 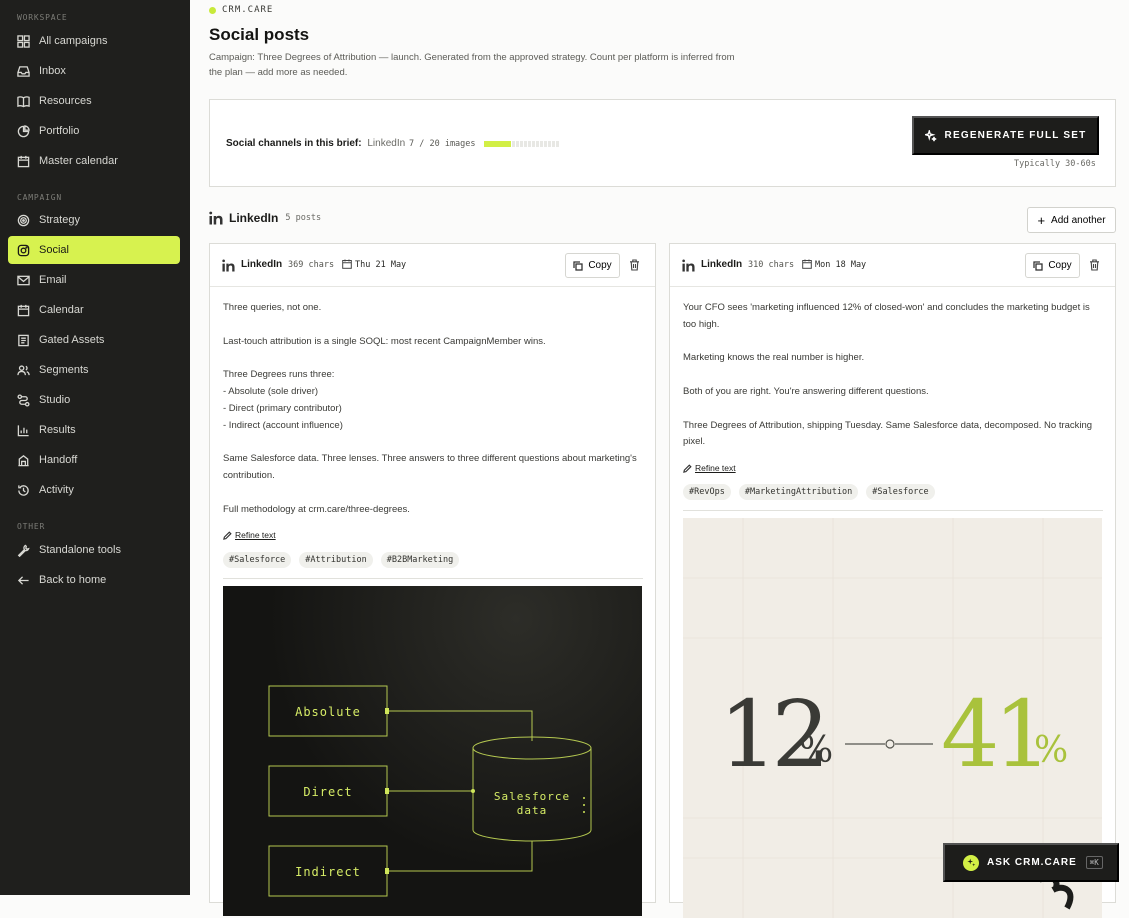 What do you see at coordinates (31, 526) in the screenshot?
I see `section-label-other: OTHER` at bounding box center [31, 526].